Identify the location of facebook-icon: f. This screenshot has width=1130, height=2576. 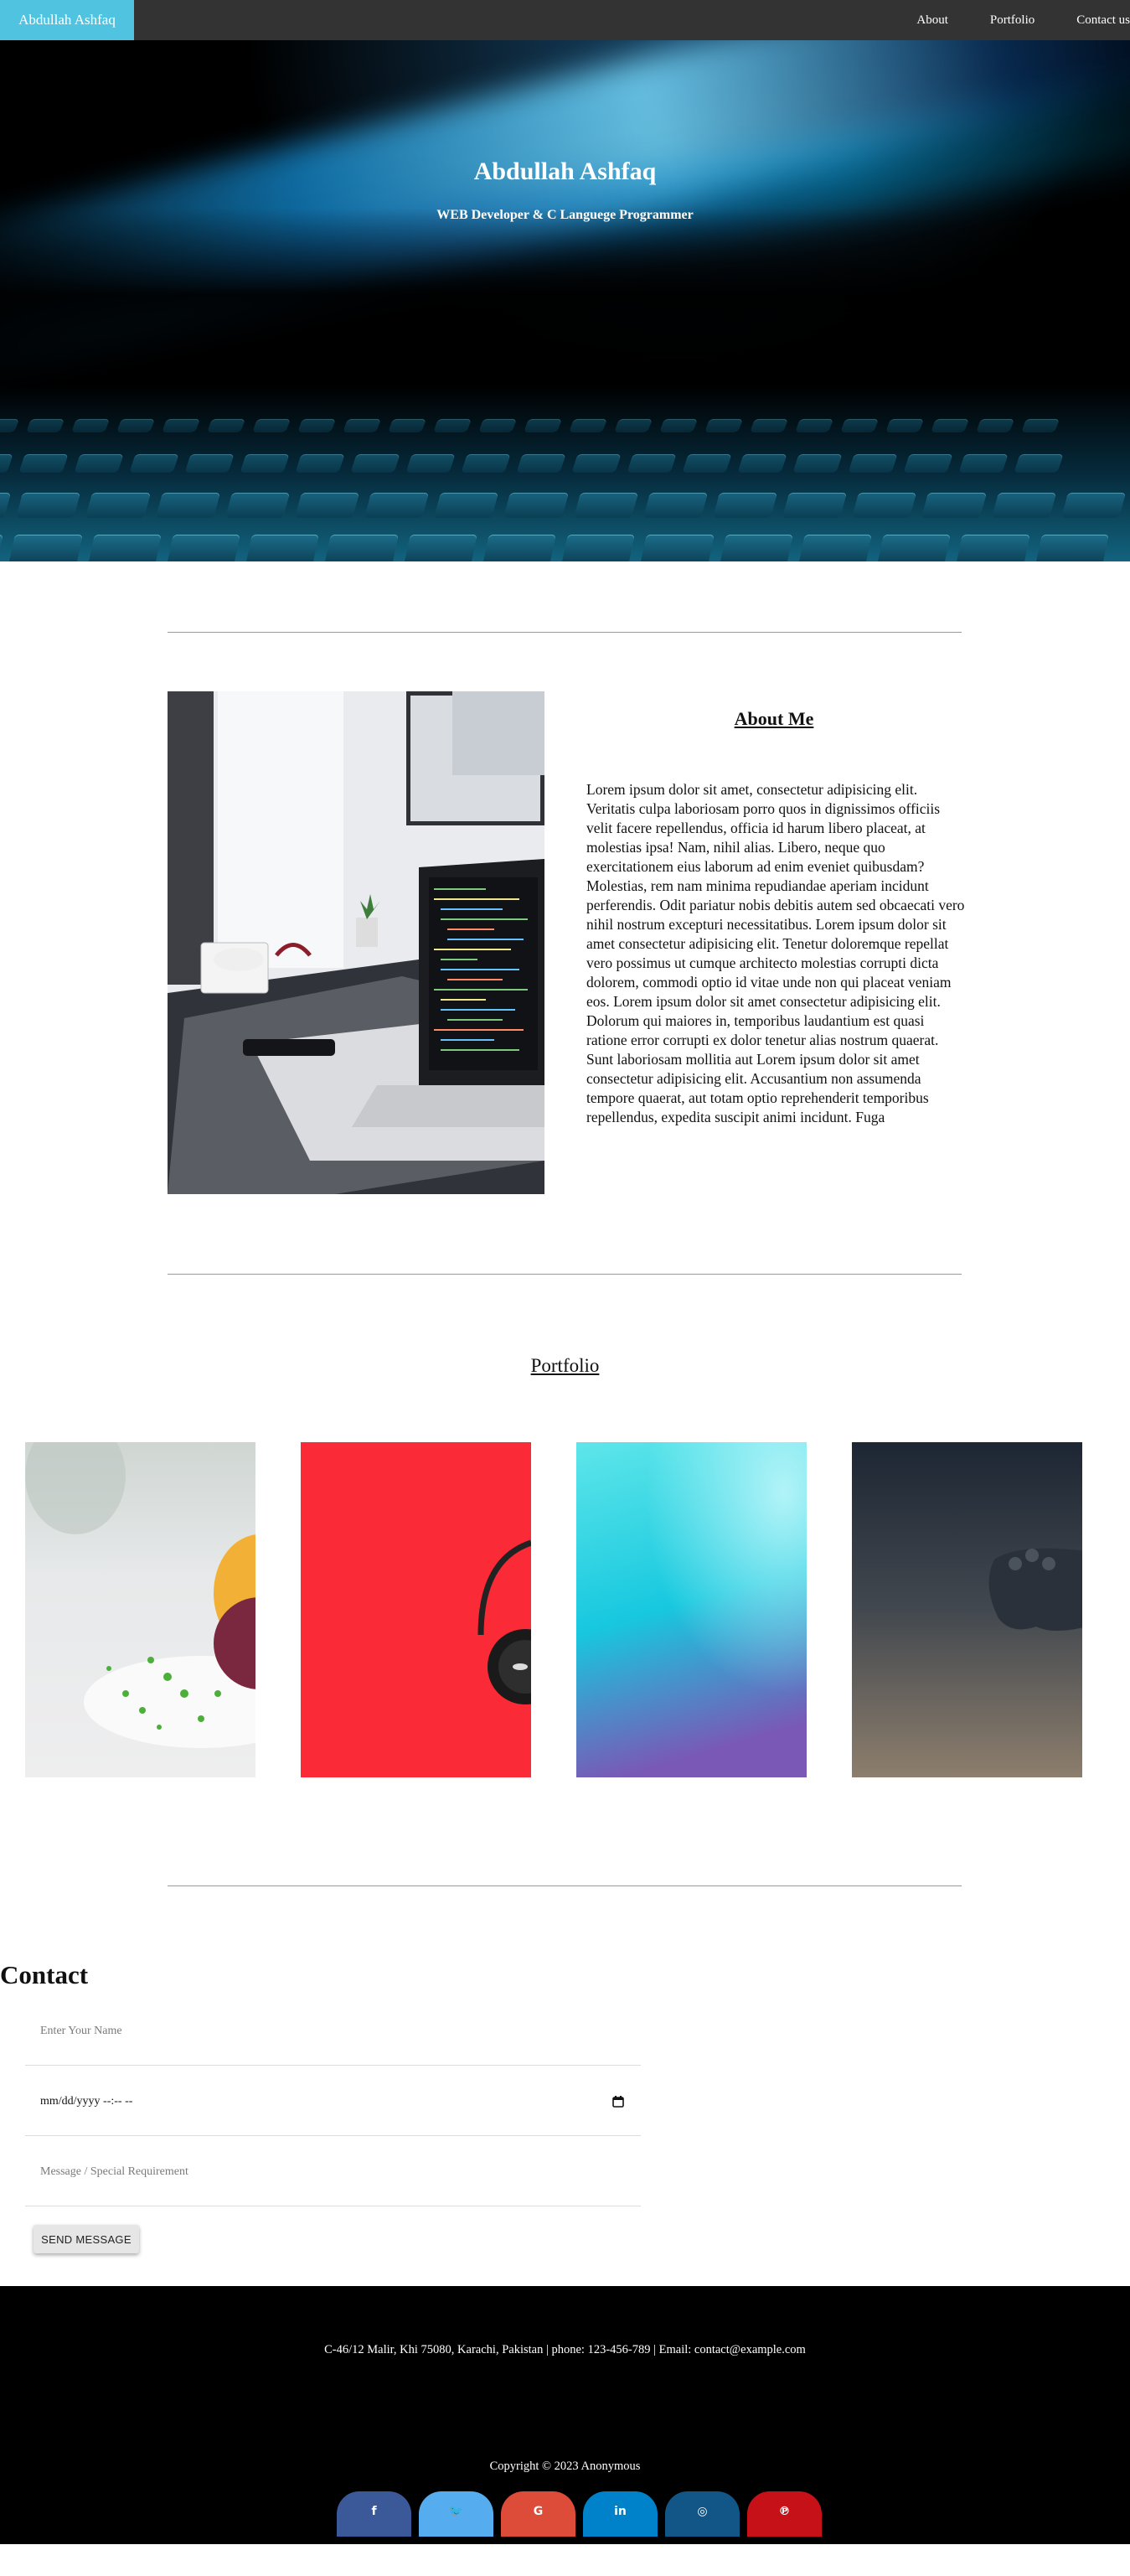
(374, 2514).